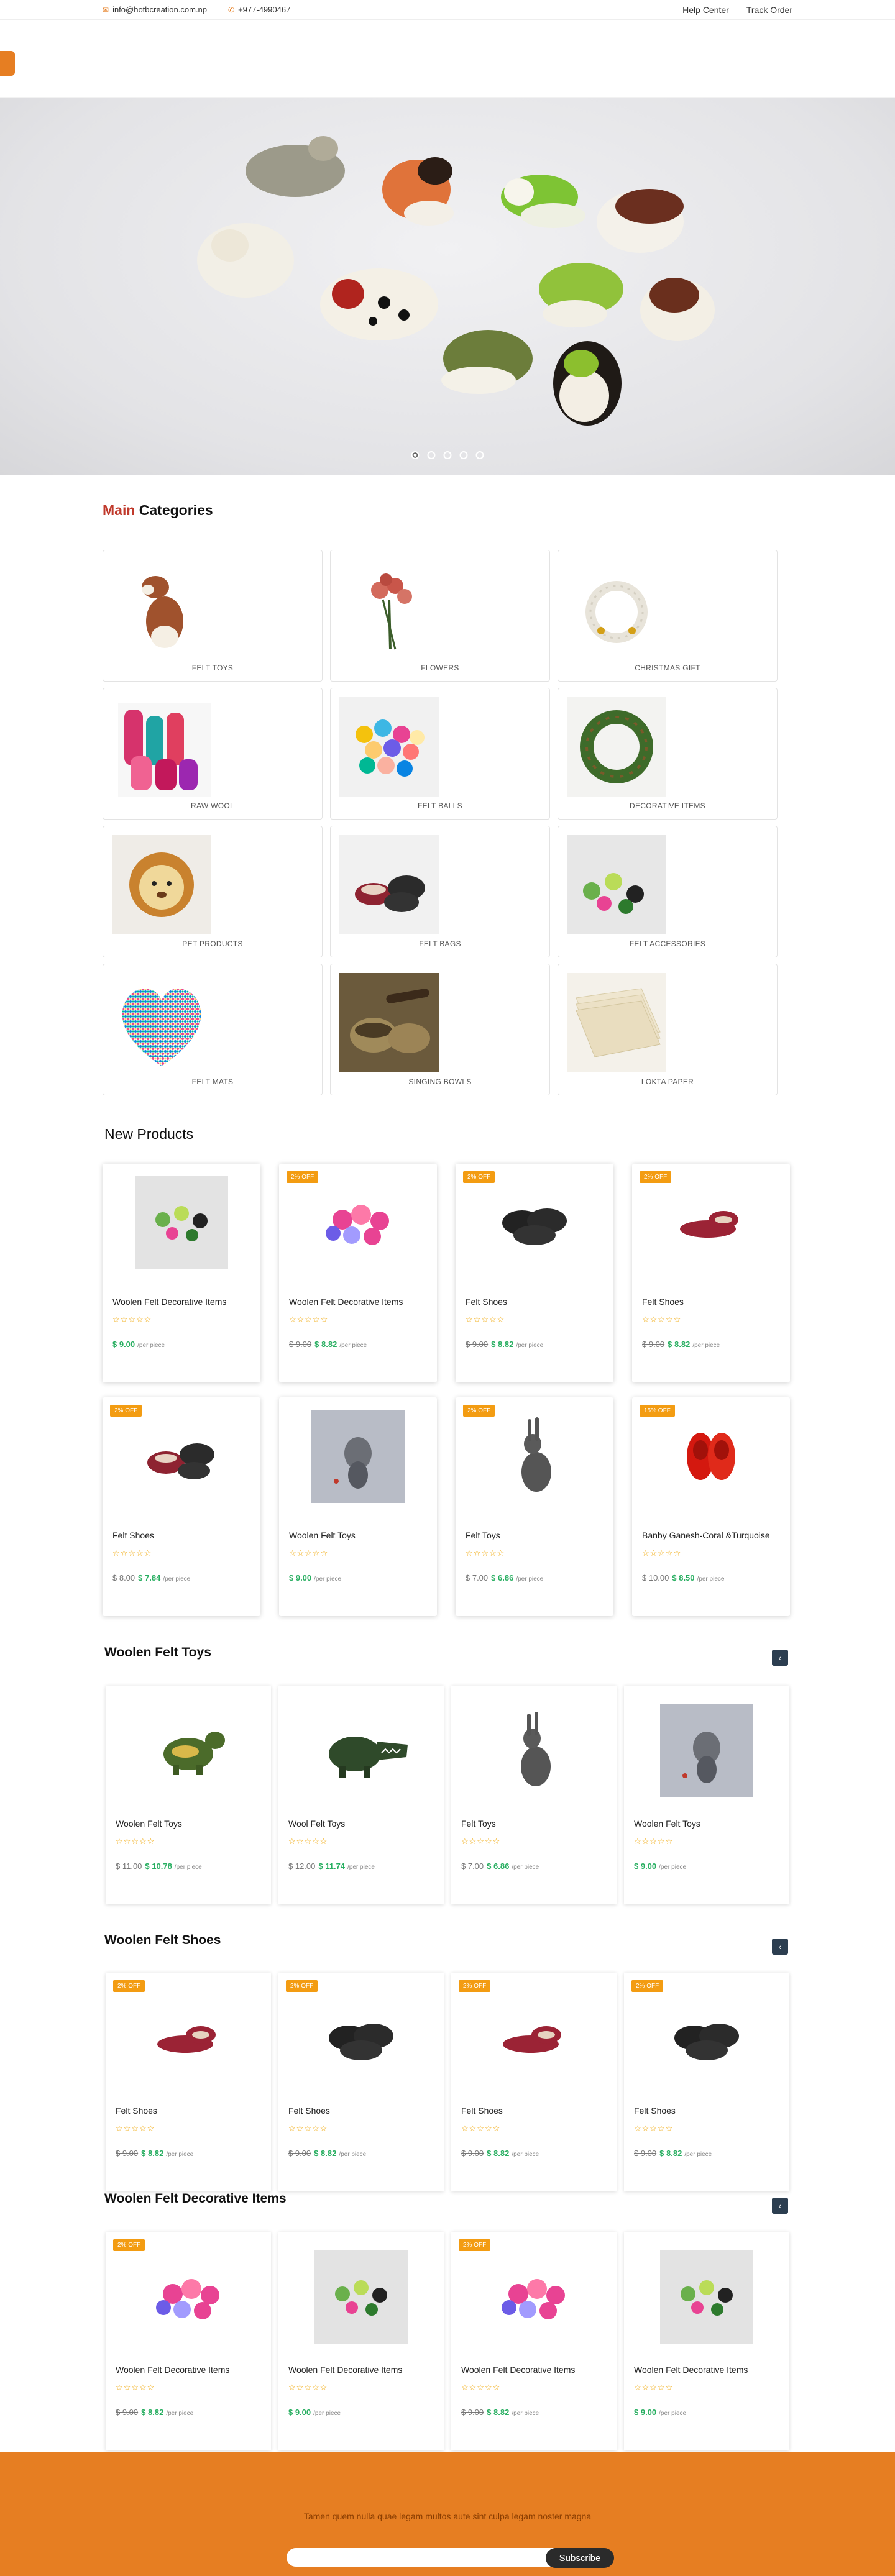 This screenshot has width=895, height=2576. Describe the element at coordinates (8, 63) in the screenshot. I see `side-menu-tab` at that location.